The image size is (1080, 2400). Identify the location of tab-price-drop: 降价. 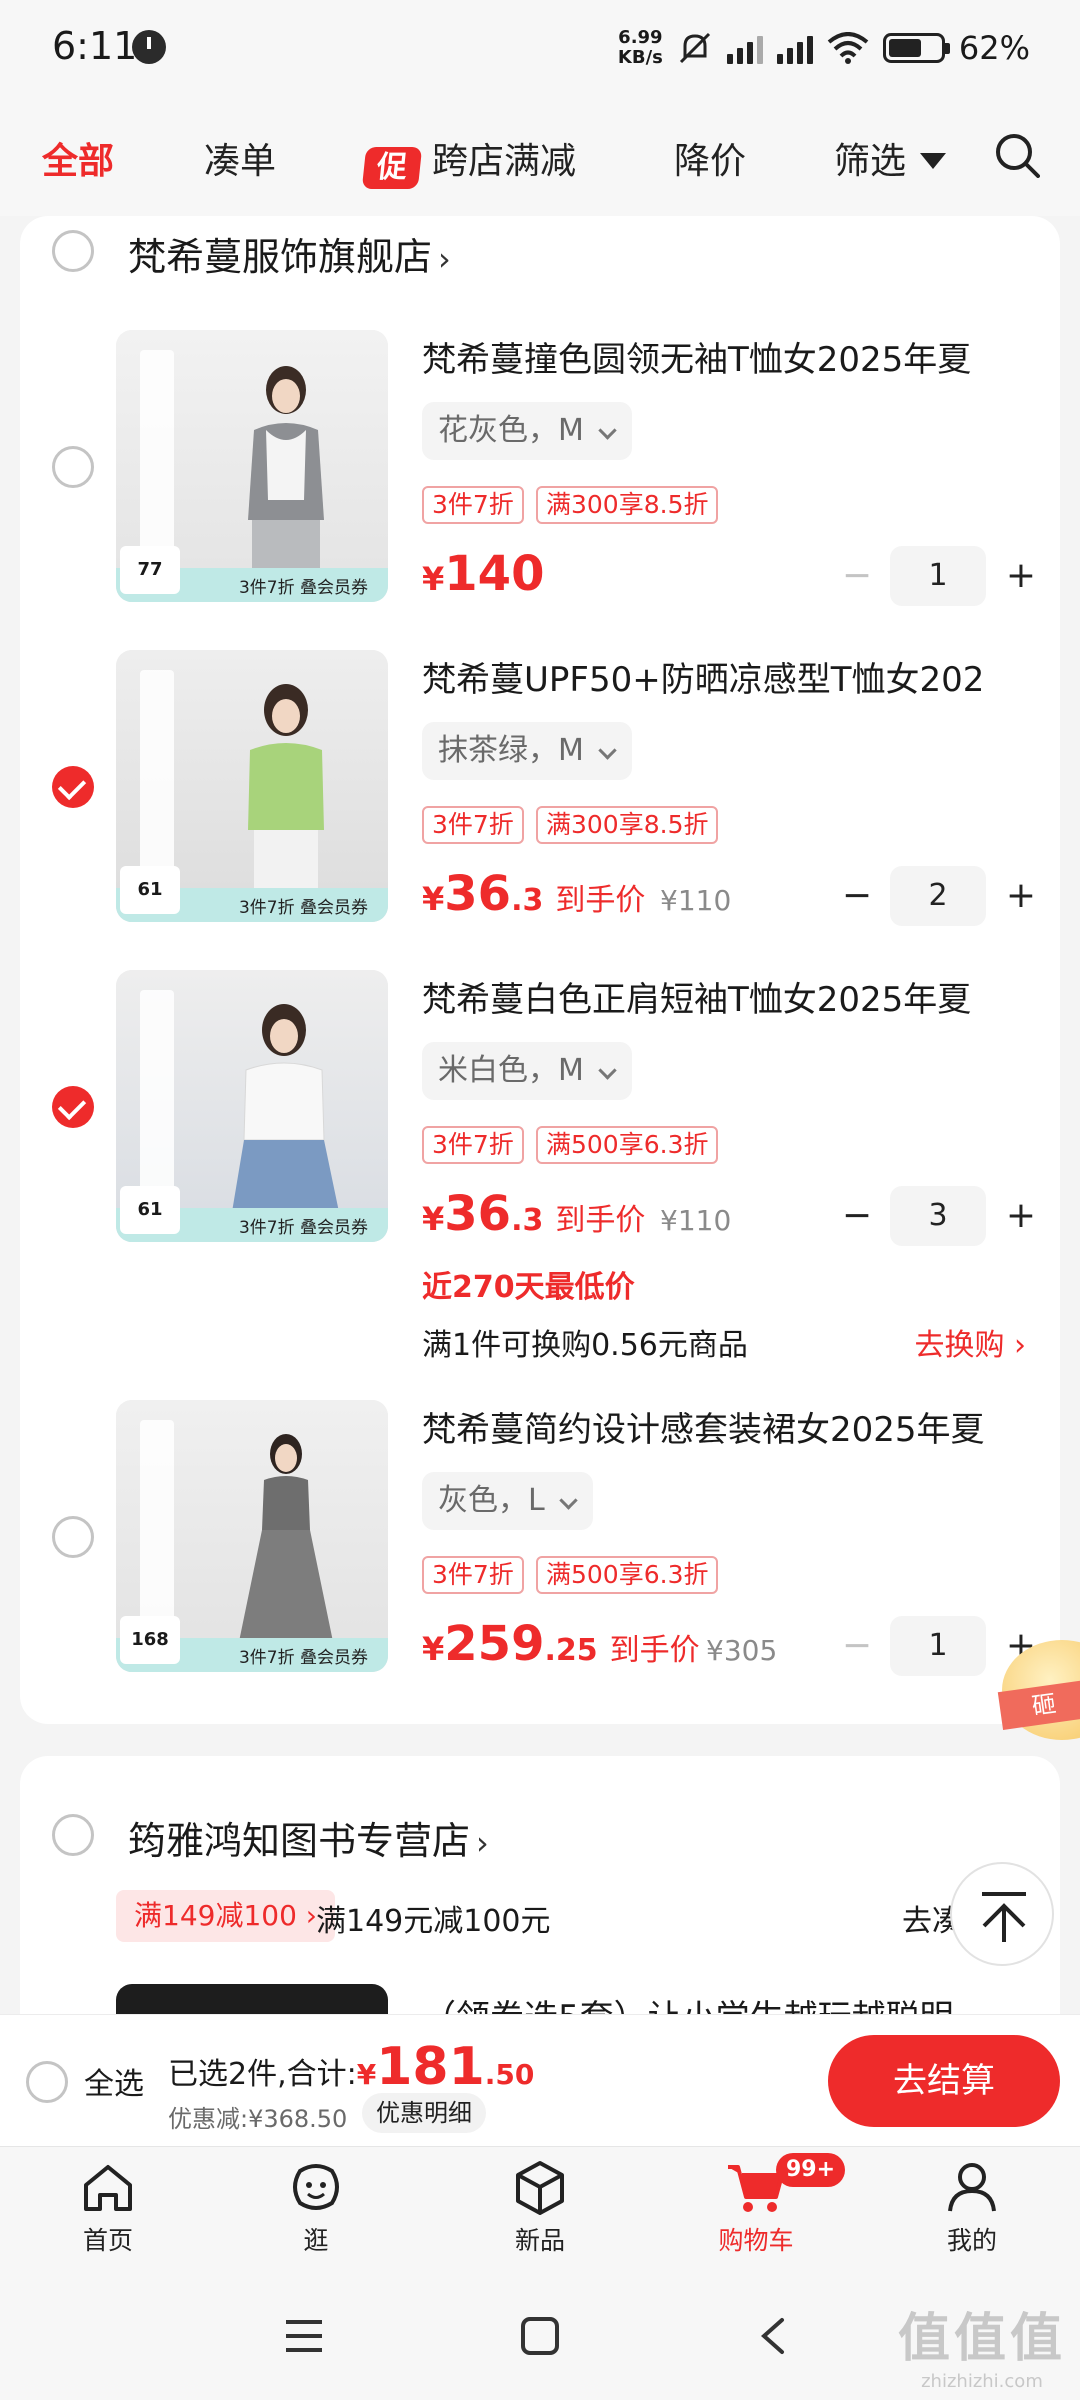
(710, 158).